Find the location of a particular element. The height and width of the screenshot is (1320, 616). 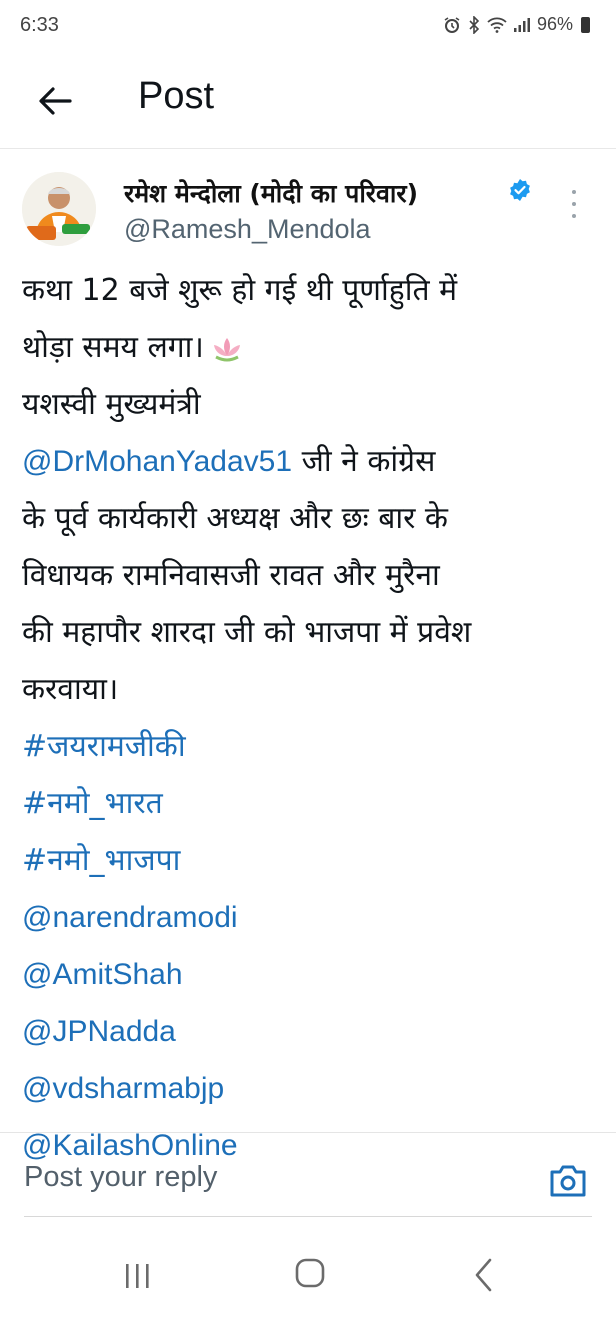

mention-link: @AmitShah is located at coordinates (312, 974).